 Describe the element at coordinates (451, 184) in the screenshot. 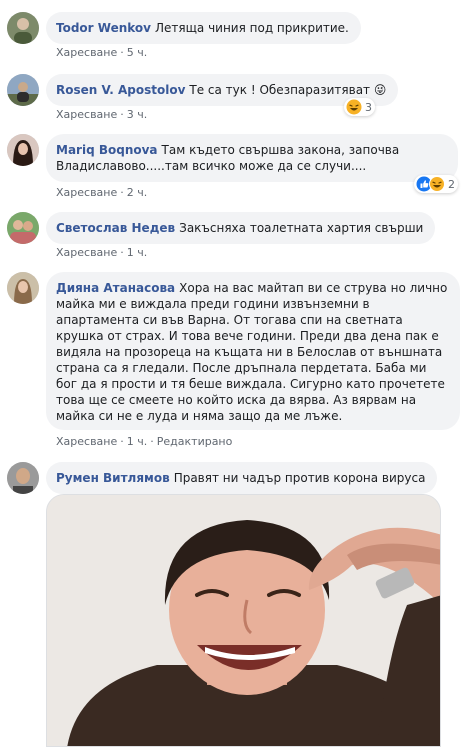

I see `reaction-count: 2` at that location.